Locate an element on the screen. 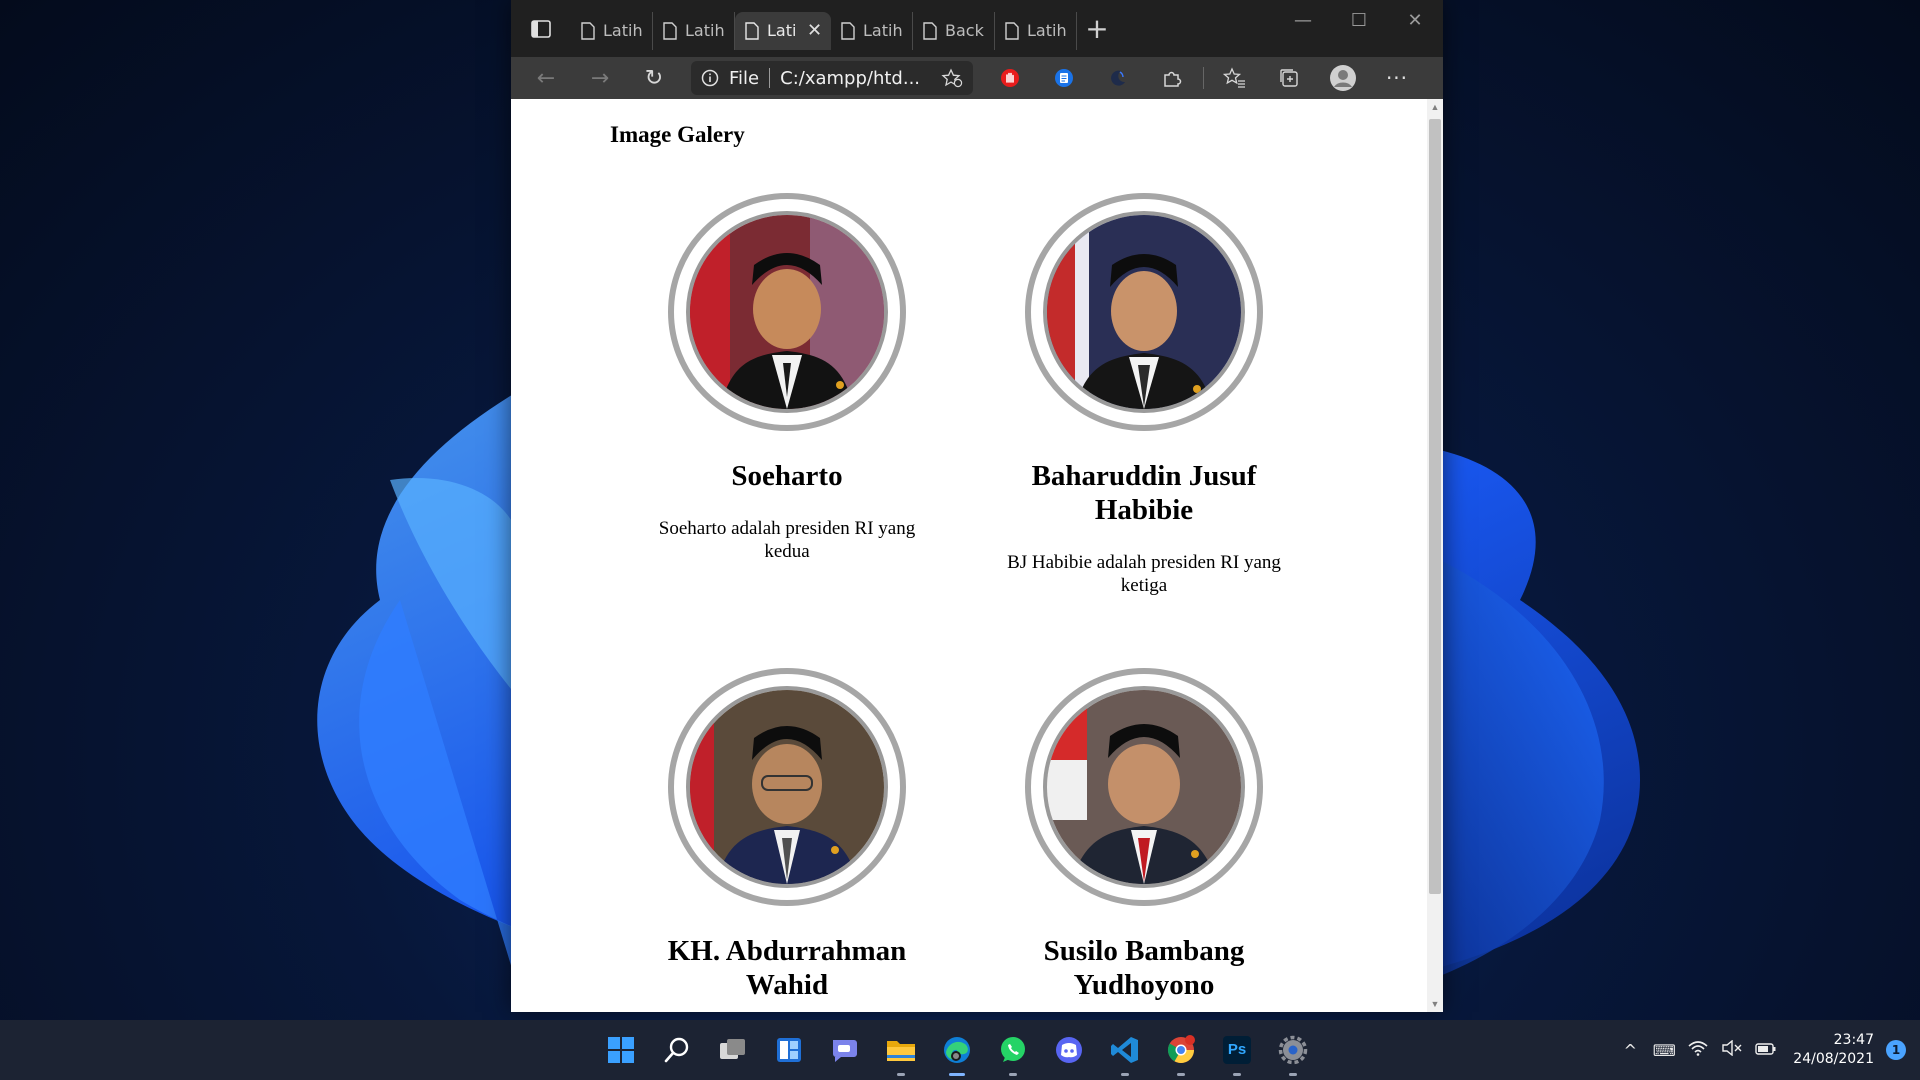 The height and width of the screenshot is (1080, 1920). discord-button is located at coordinates (1069, 1050).